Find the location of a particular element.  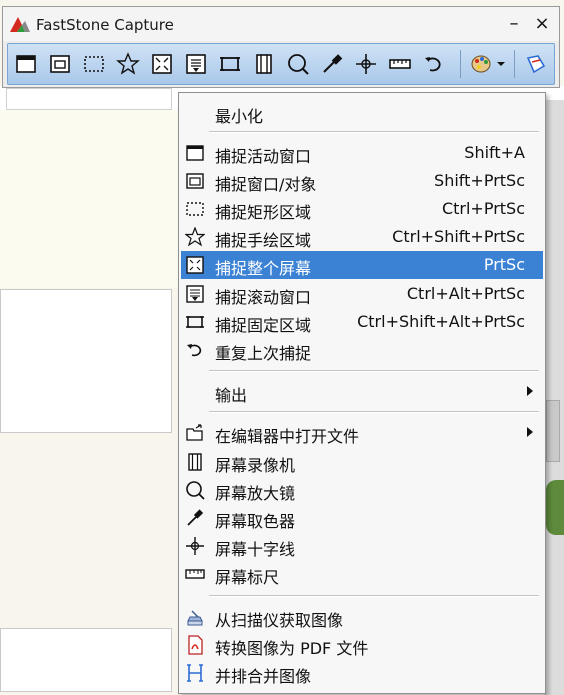

menu-item-capture-active-window: 捕捉活动窗口 Shift+A is located at coordinates (362, 153).